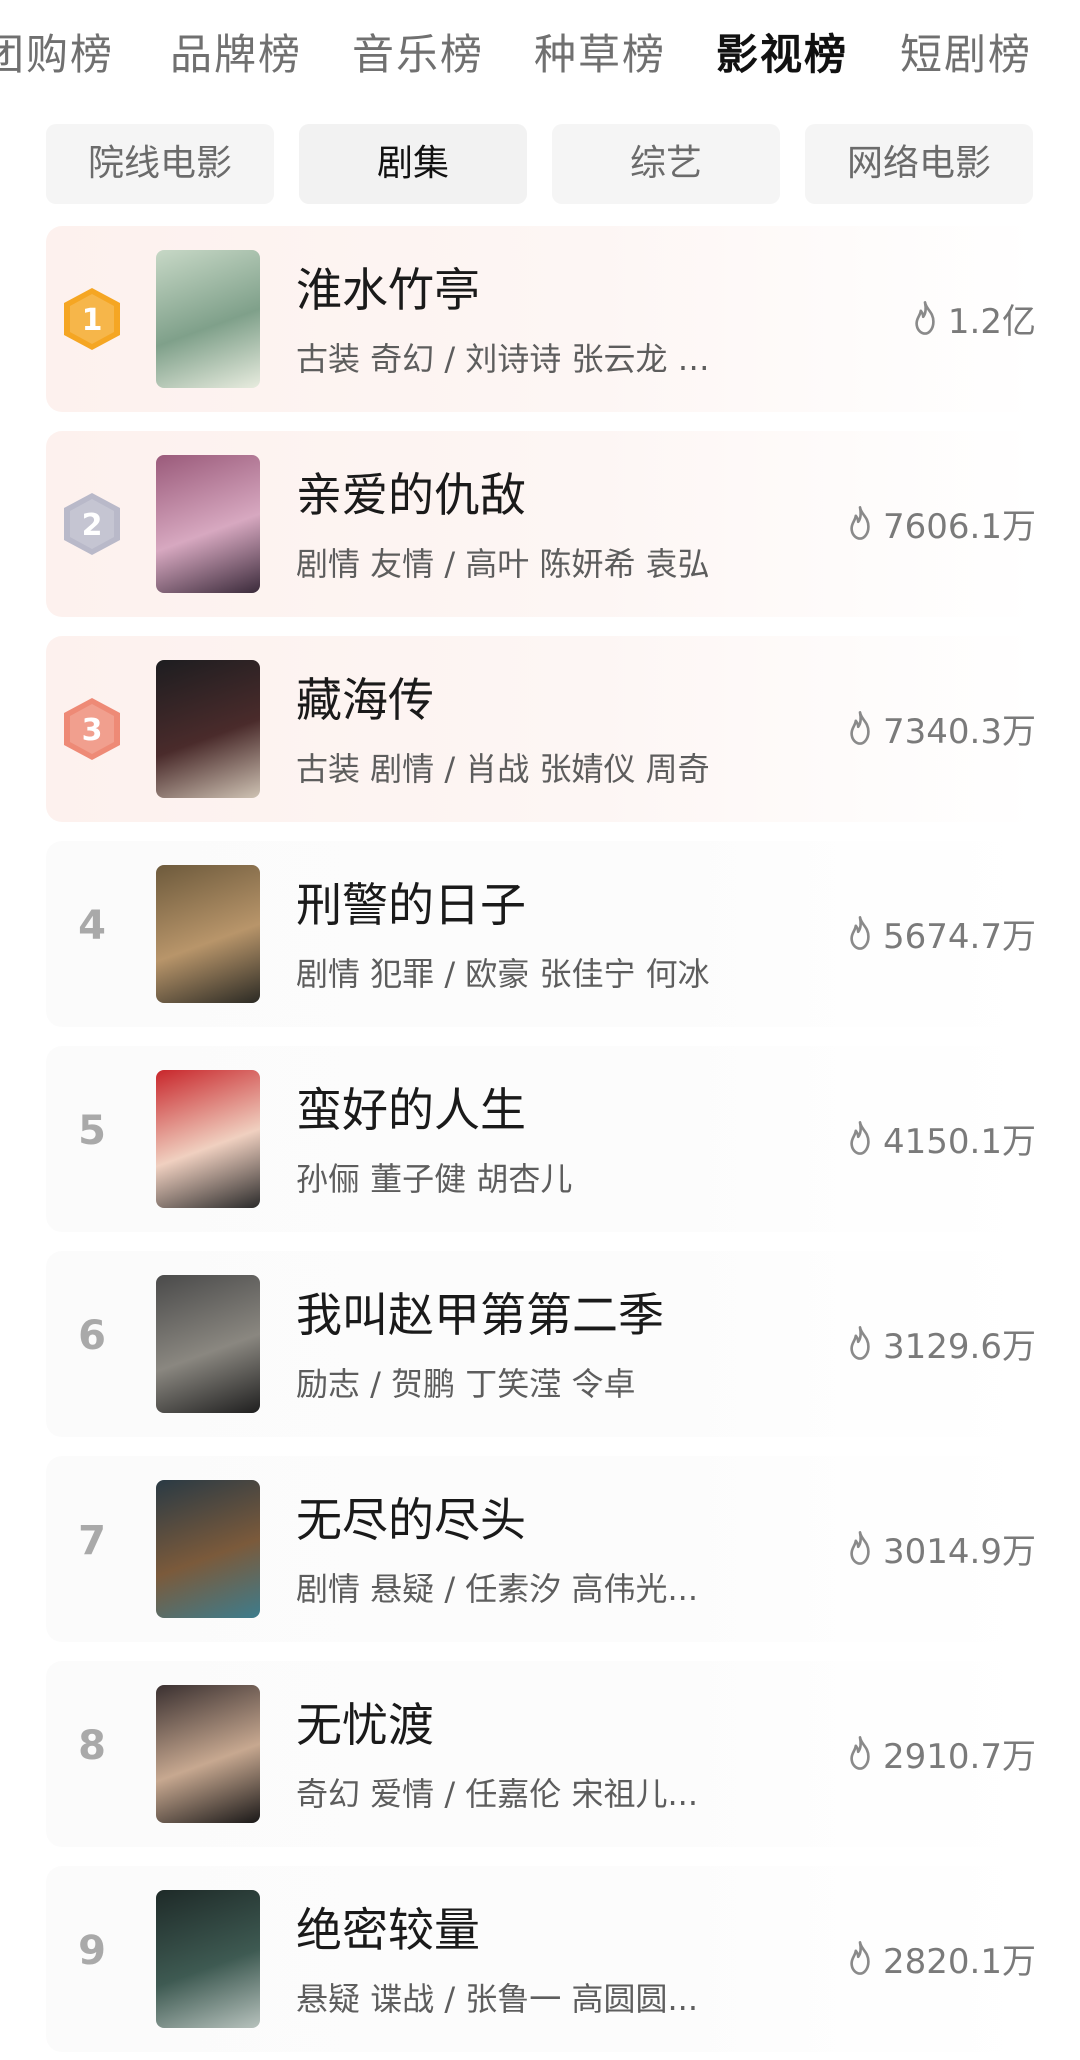 The width and height of the screenshot is (1080, 2060). Describe the element at coordinates (666, 164) in the screenshot. I see `subtab-variety: 综艺` at that location.